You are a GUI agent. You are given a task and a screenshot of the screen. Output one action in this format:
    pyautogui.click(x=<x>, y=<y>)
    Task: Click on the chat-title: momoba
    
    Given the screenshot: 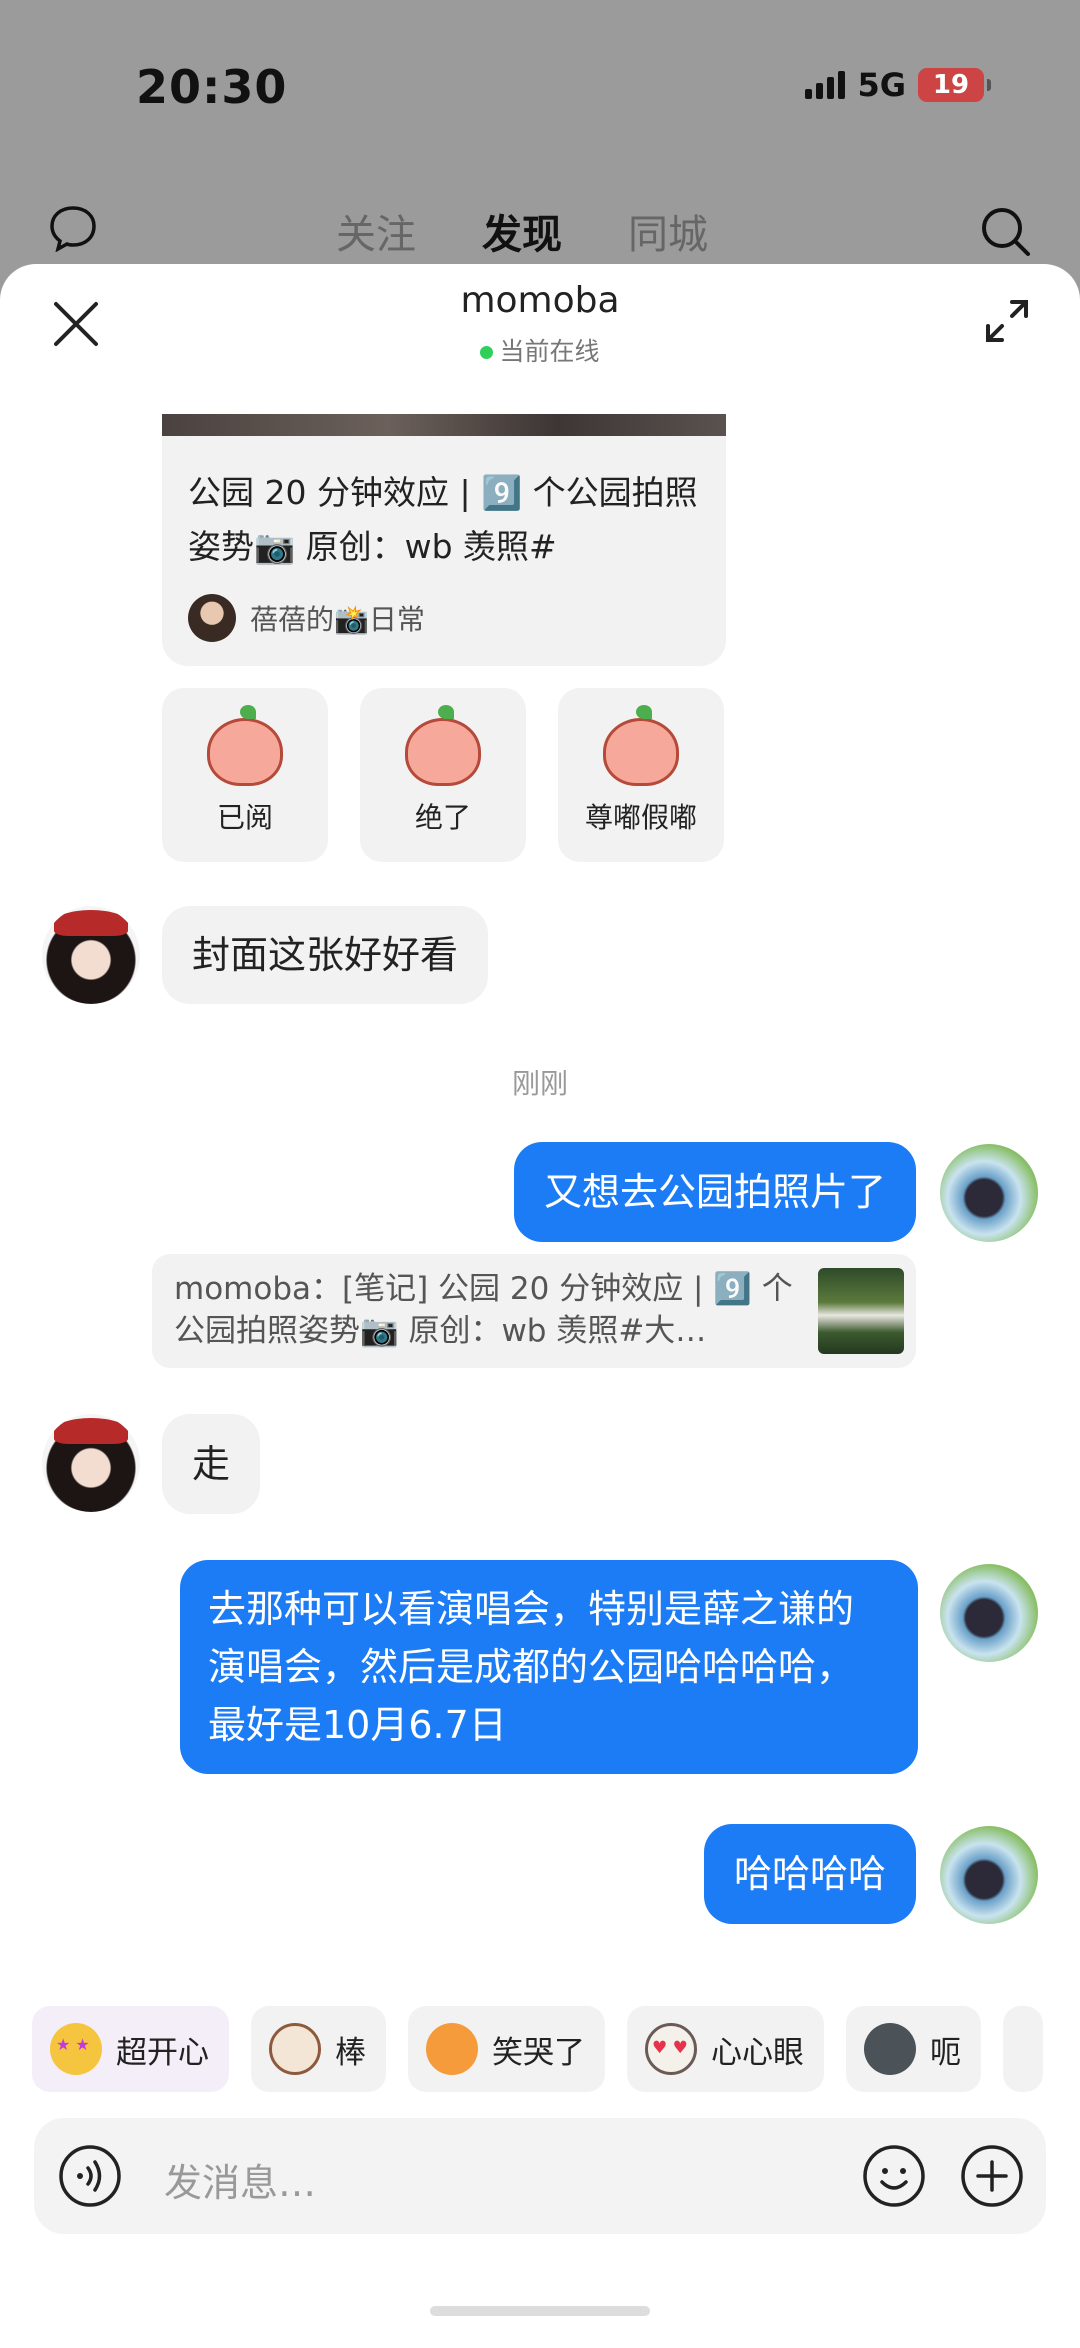 What is the action you would take?
    pyautogui.click(x=540, y=300)
    